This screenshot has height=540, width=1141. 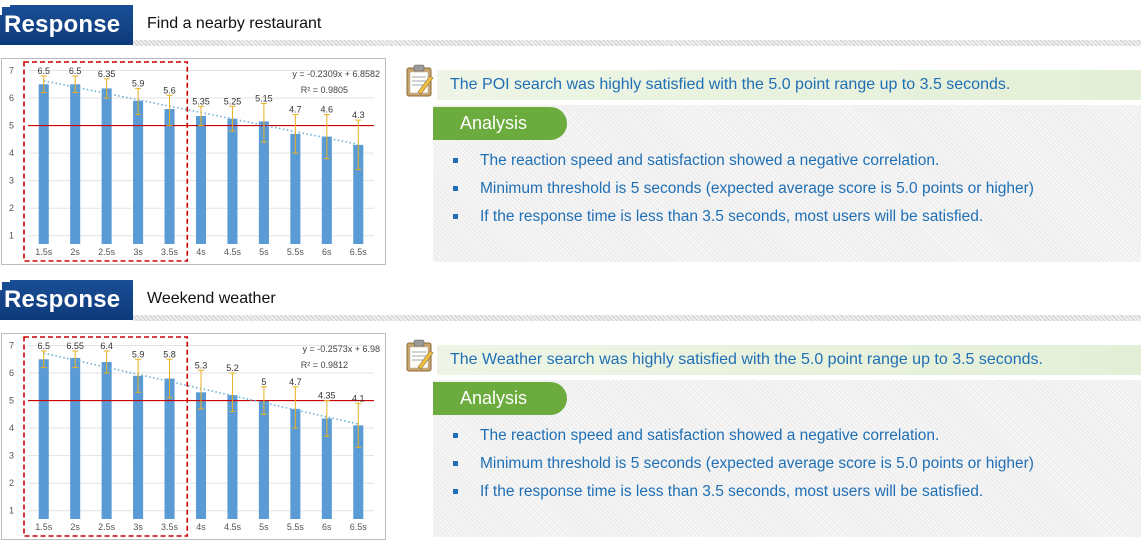 What do you see at coordinates (211, 298) in the screenshot?
I see `section-subtitle: Weekend weather` at bounding box center [211, 298].